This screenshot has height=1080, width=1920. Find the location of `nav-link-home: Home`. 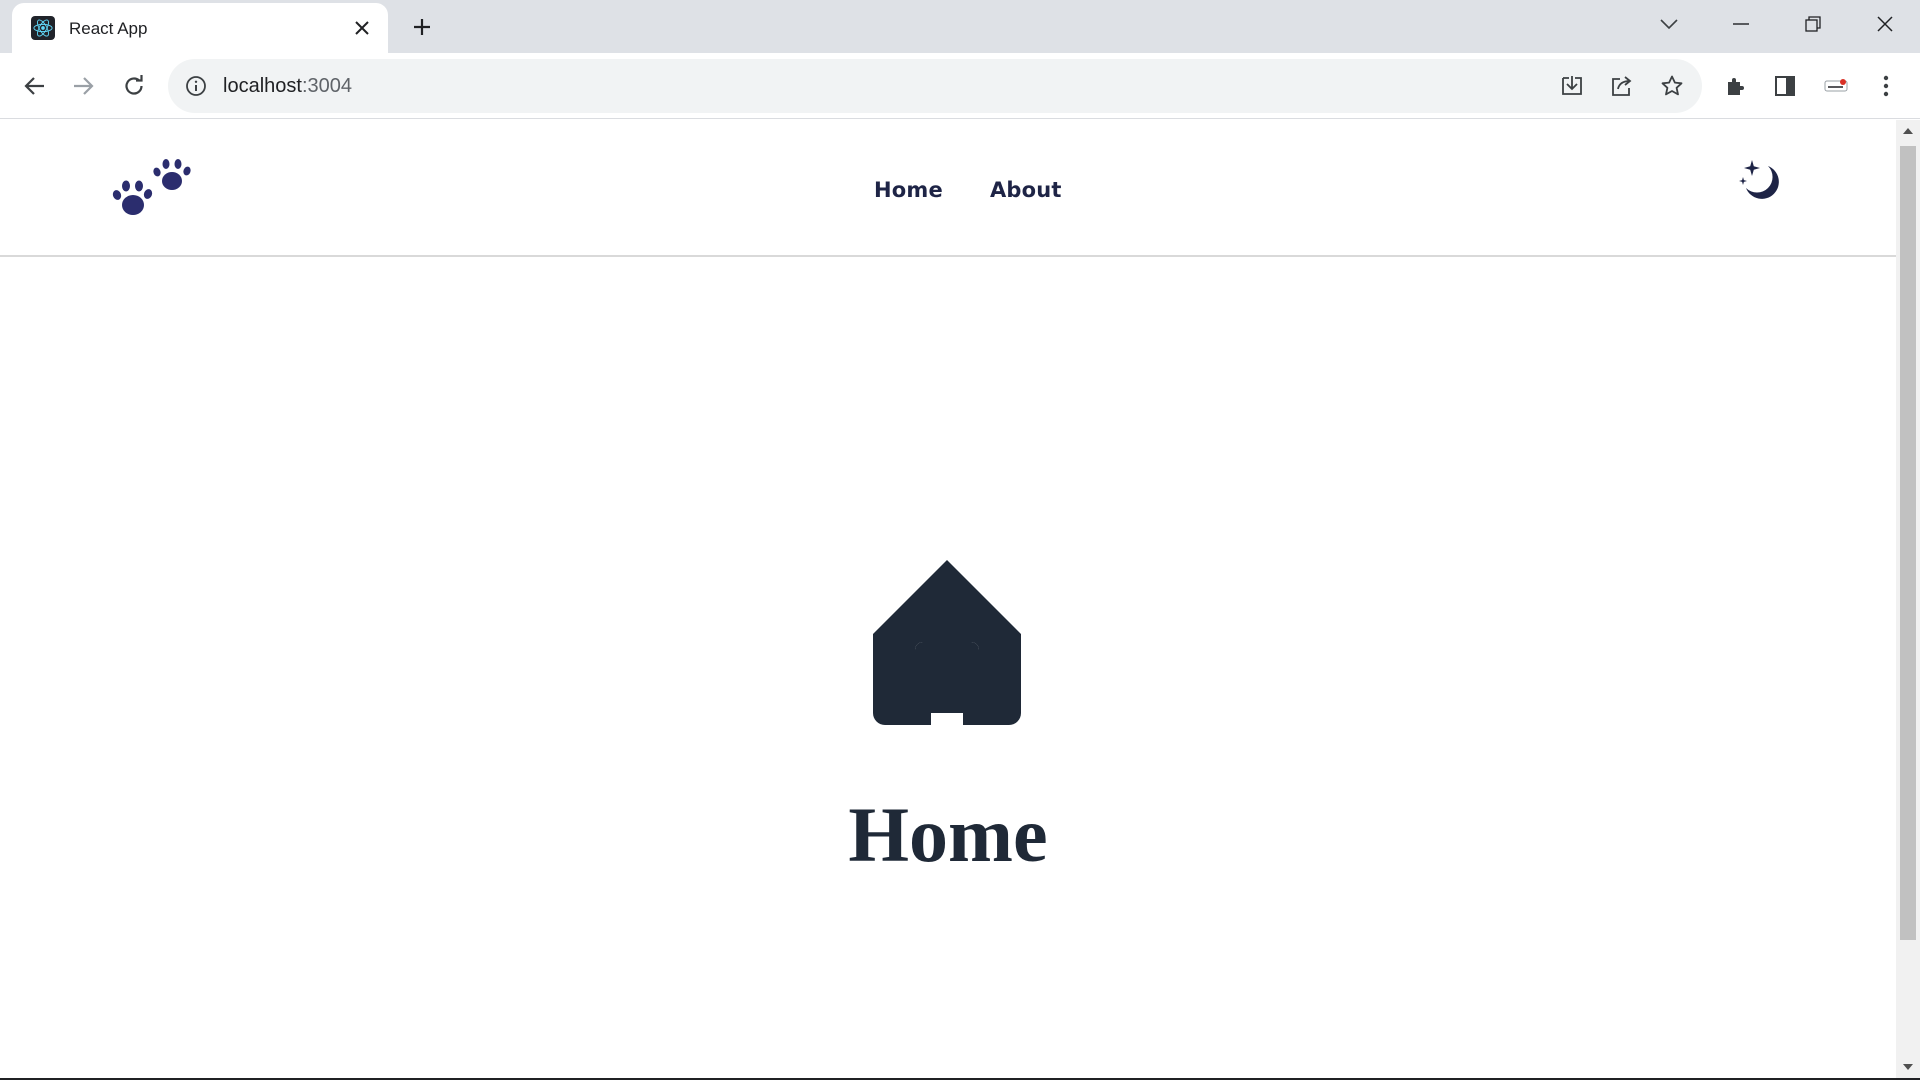

nav-link-home: Home is located at coordinates (908, 190).